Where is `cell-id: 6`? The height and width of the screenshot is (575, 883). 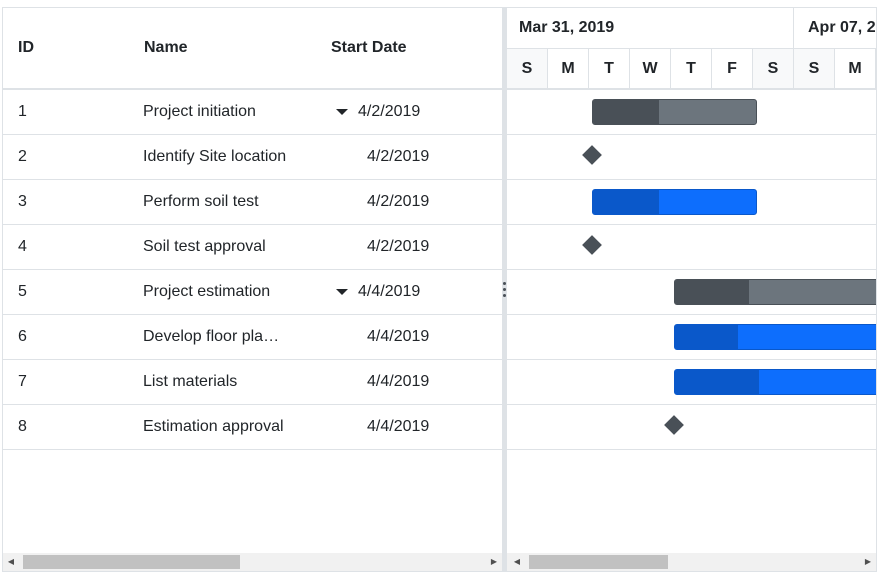 cell-id: 6 is located at coordinates (22, 336).